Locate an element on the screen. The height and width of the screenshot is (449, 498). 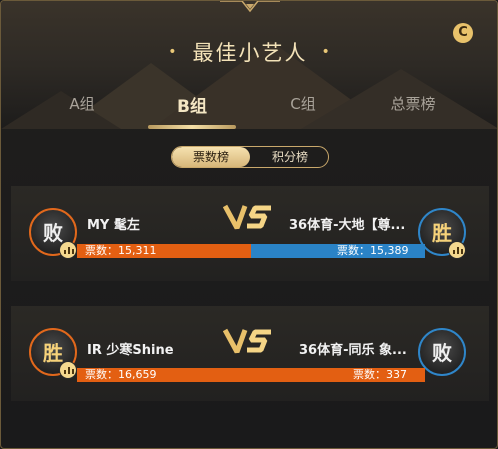
page-title: 最佳小艺人 is located at coordinates (250, 53).